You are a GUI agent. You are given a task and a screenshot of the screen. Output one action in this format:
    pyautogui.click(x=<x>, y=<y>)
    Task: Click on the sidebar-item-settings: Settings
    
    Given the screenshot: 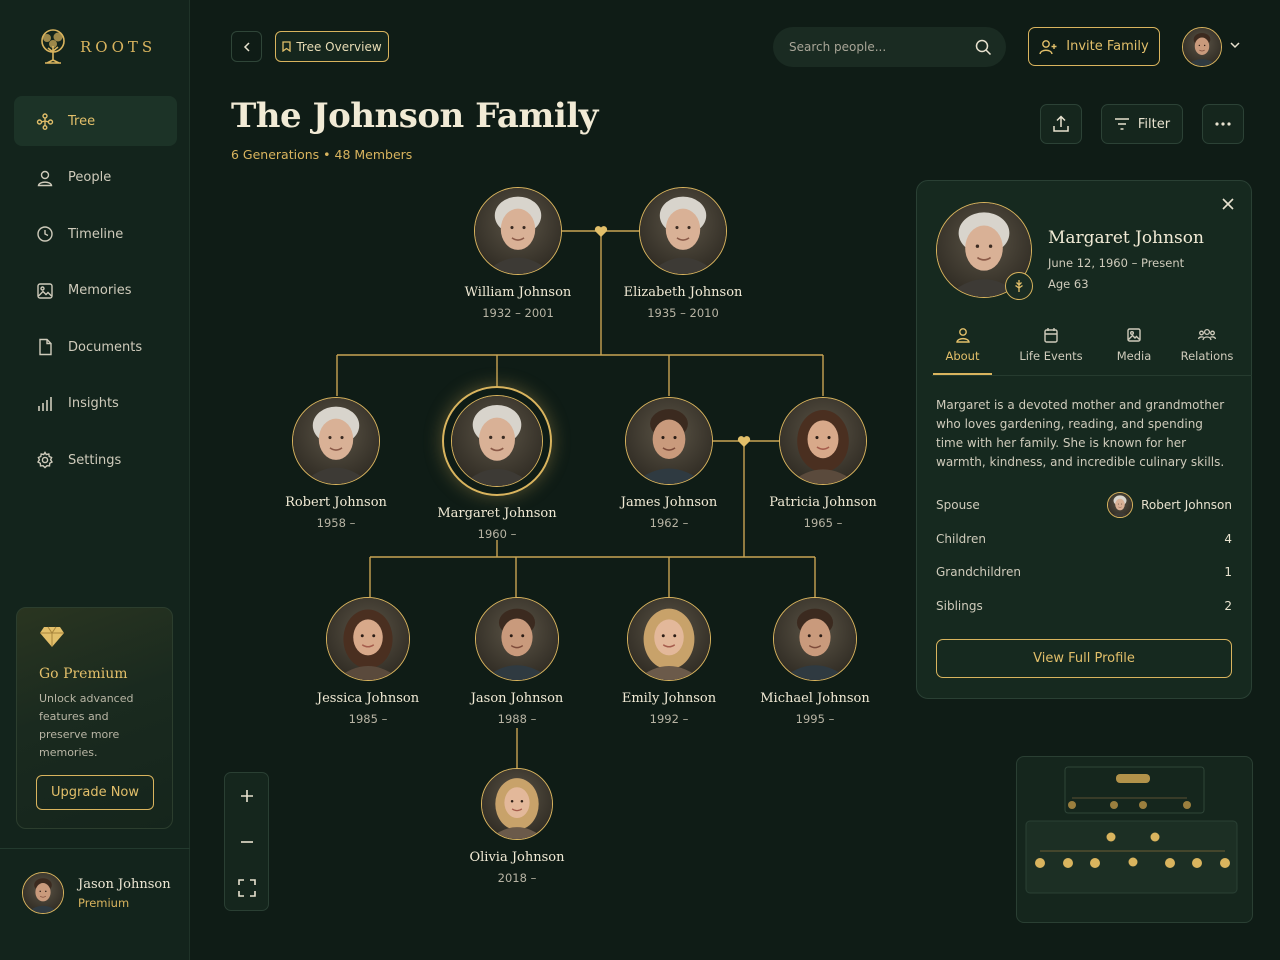 What is the action you would take?
    pyautogui.click(x=95, y=460)
    